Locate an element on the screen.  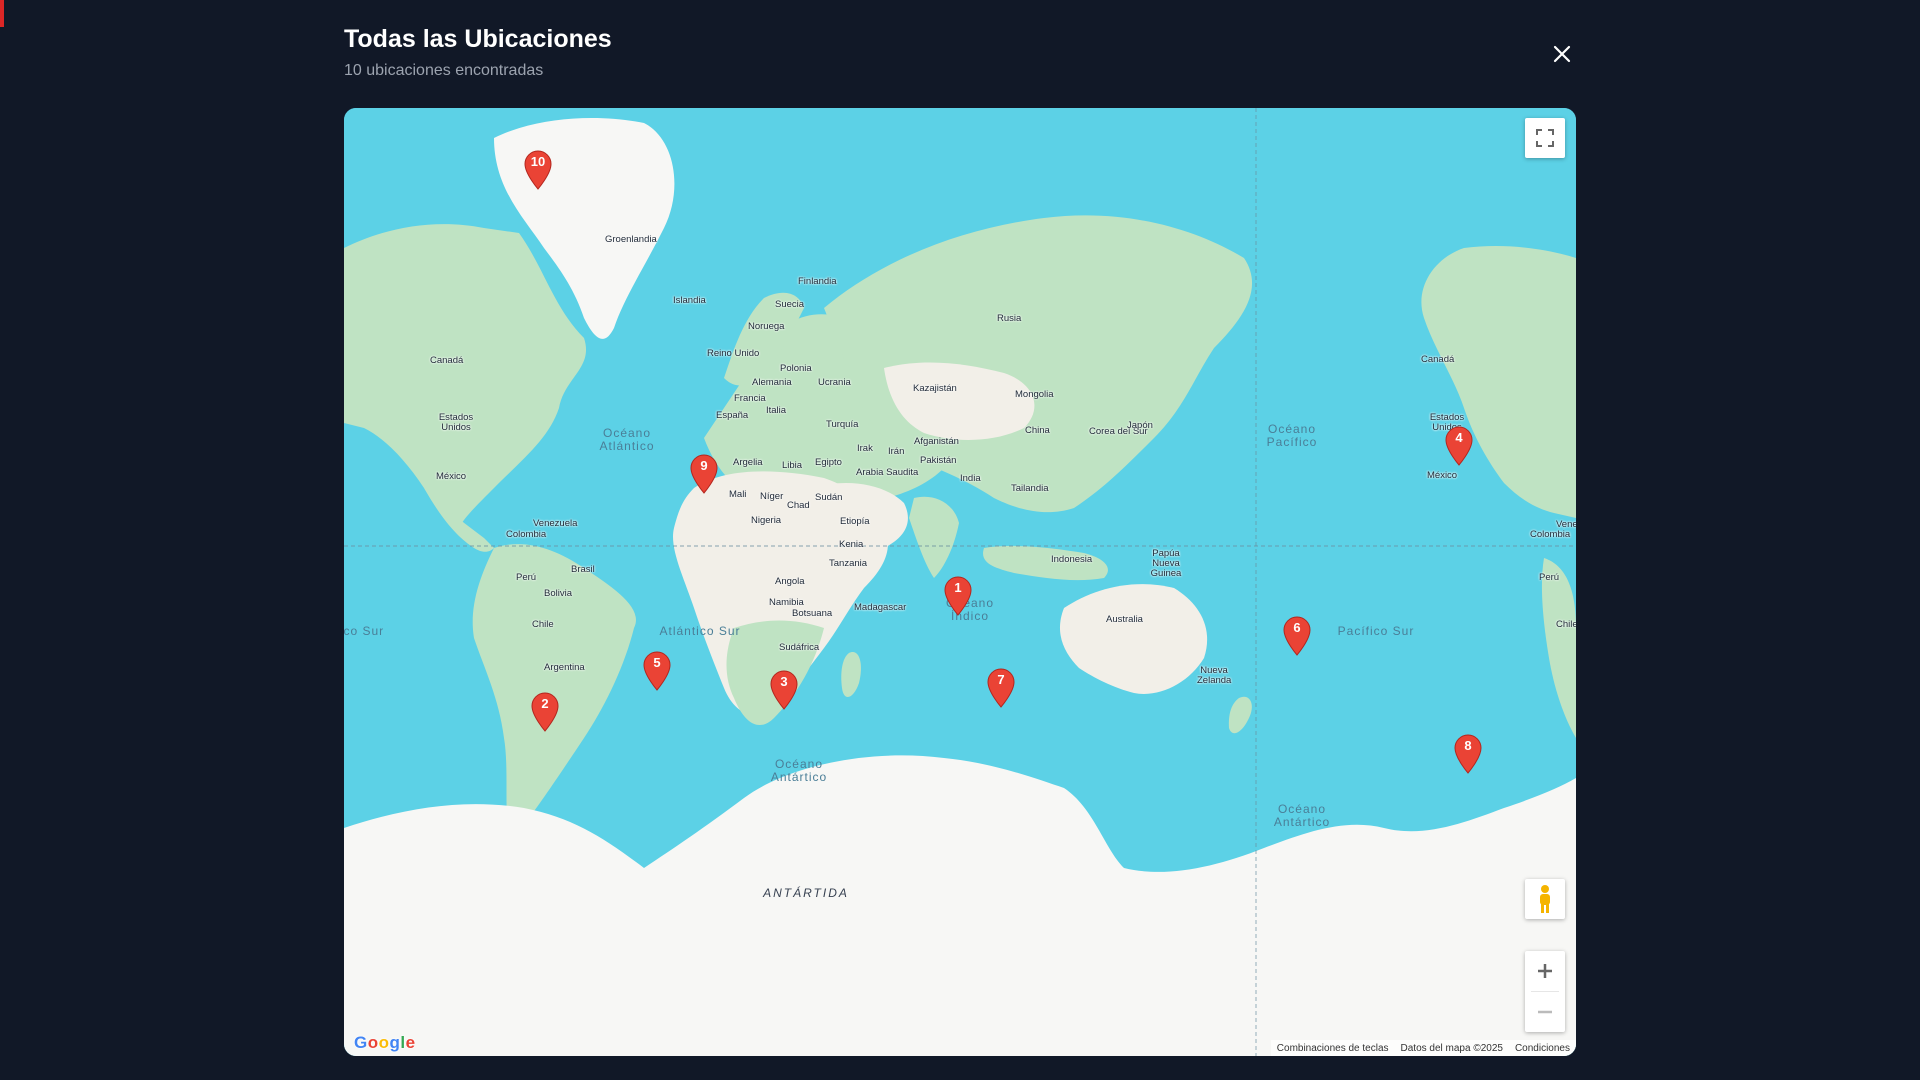
ocean-label: Océano Atlántico is located at coordinates (627, 439).